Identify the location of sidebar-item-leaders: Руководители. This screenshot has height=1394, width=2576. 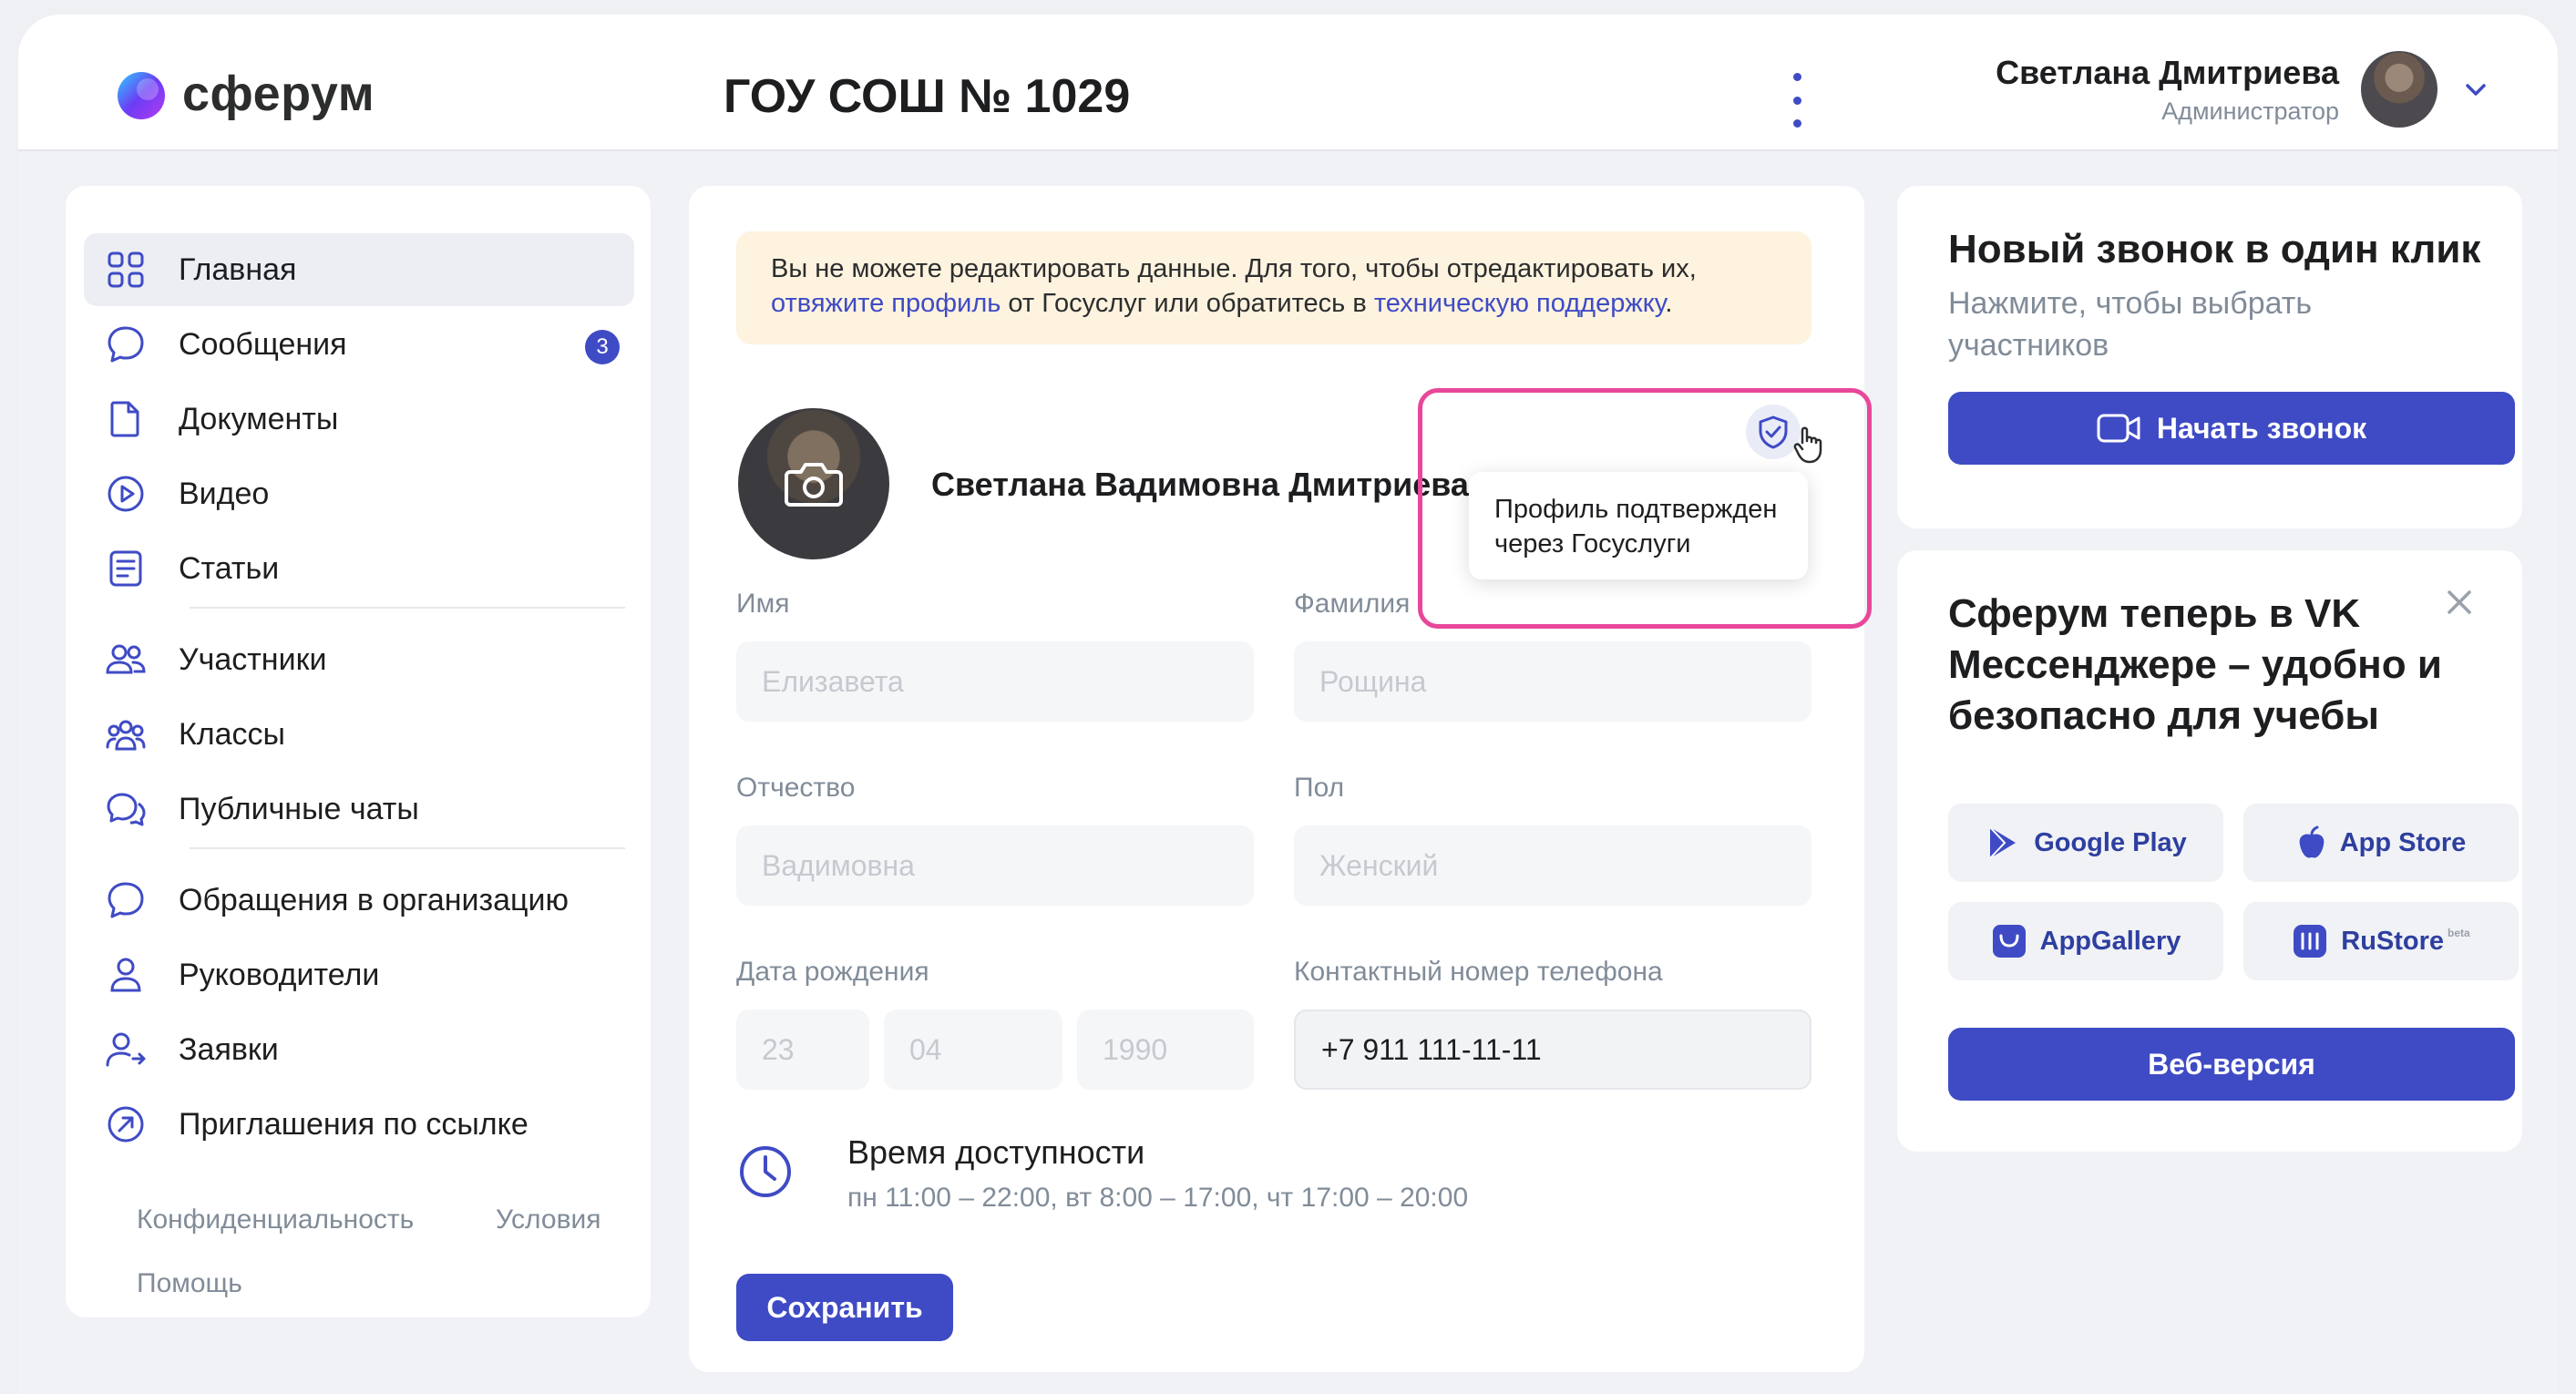
(359, 975).